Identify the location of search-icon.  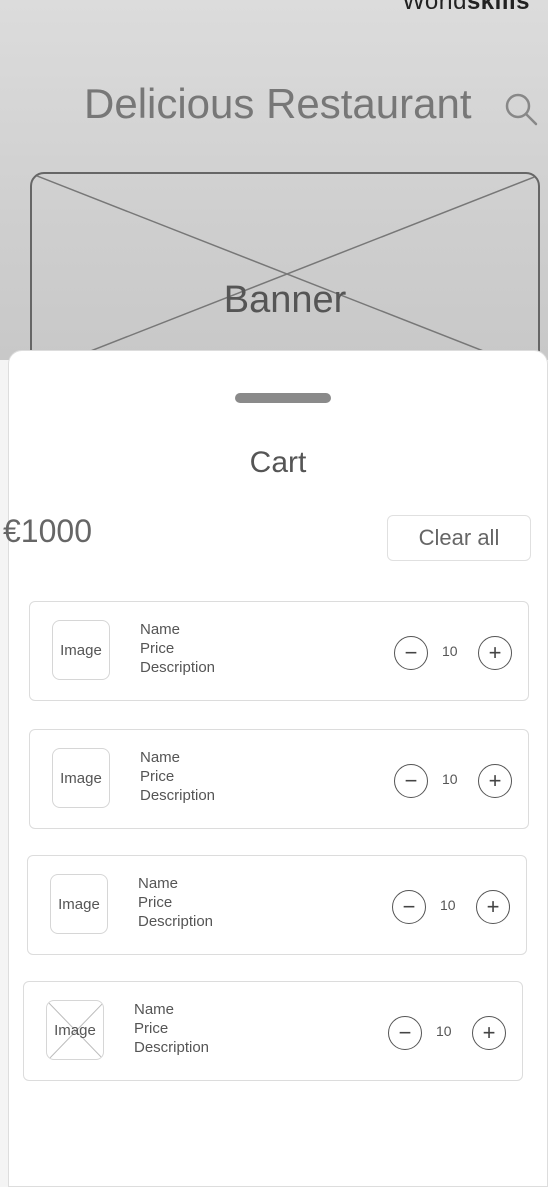
(522, 110).